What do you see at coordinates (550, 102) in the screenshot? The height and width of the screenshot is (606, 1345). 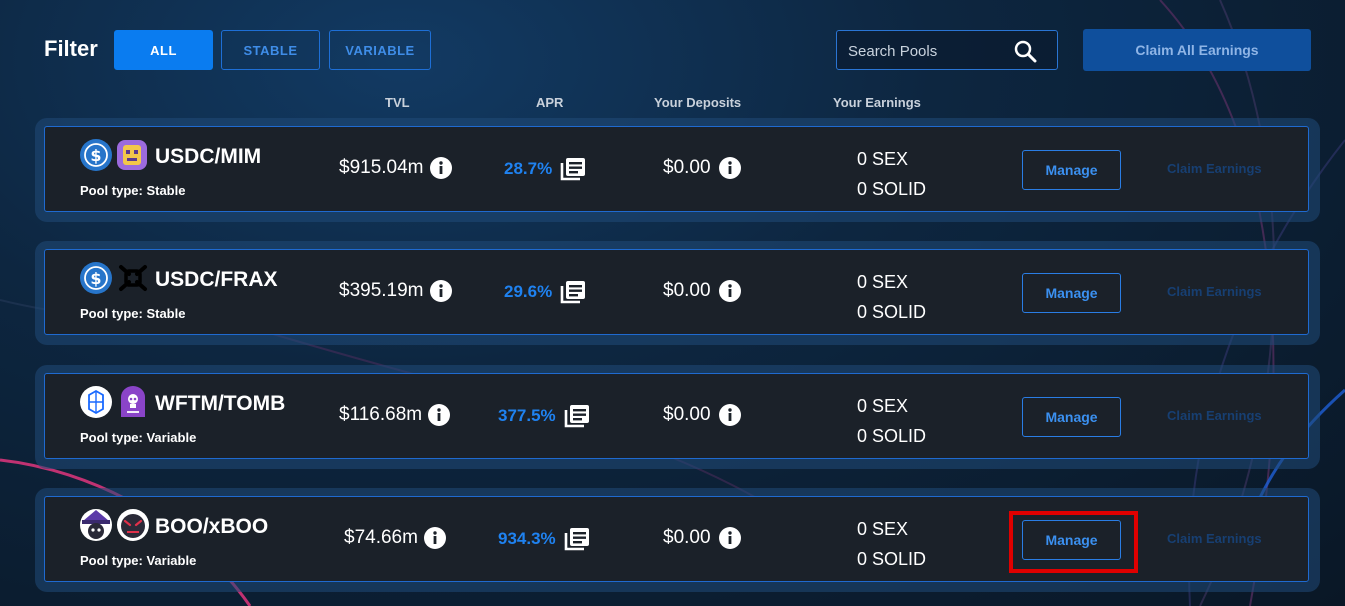 I see `column-header-apr: APR` at bounding box center [550, 102].